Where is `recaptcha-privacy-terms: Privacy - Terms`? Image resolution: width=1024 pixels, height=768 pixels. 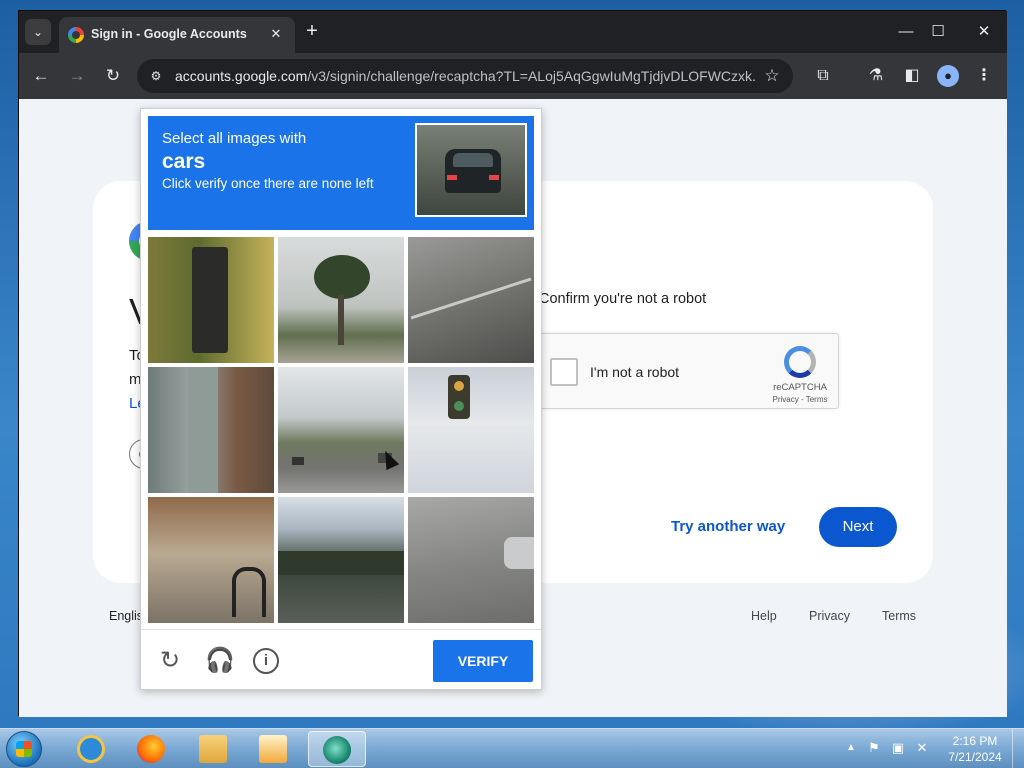
recaptcha-privacy-terms: Privacy - Terms is located at coordinates (800, 399).